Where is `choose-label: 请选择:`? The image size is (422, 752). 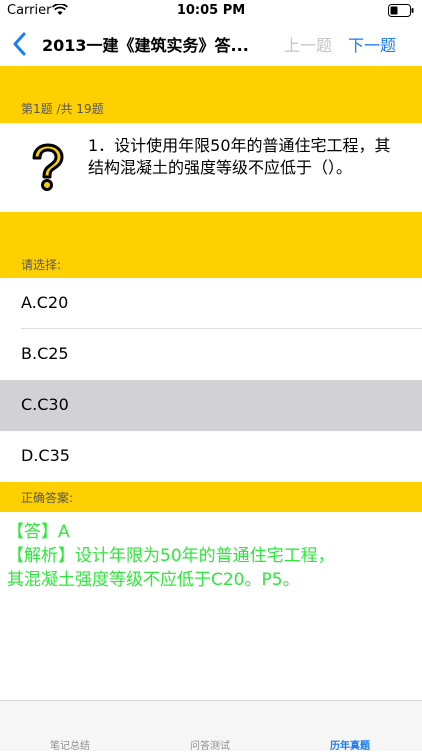 choose-label: 请选择: is located at coordinates (41, 265).